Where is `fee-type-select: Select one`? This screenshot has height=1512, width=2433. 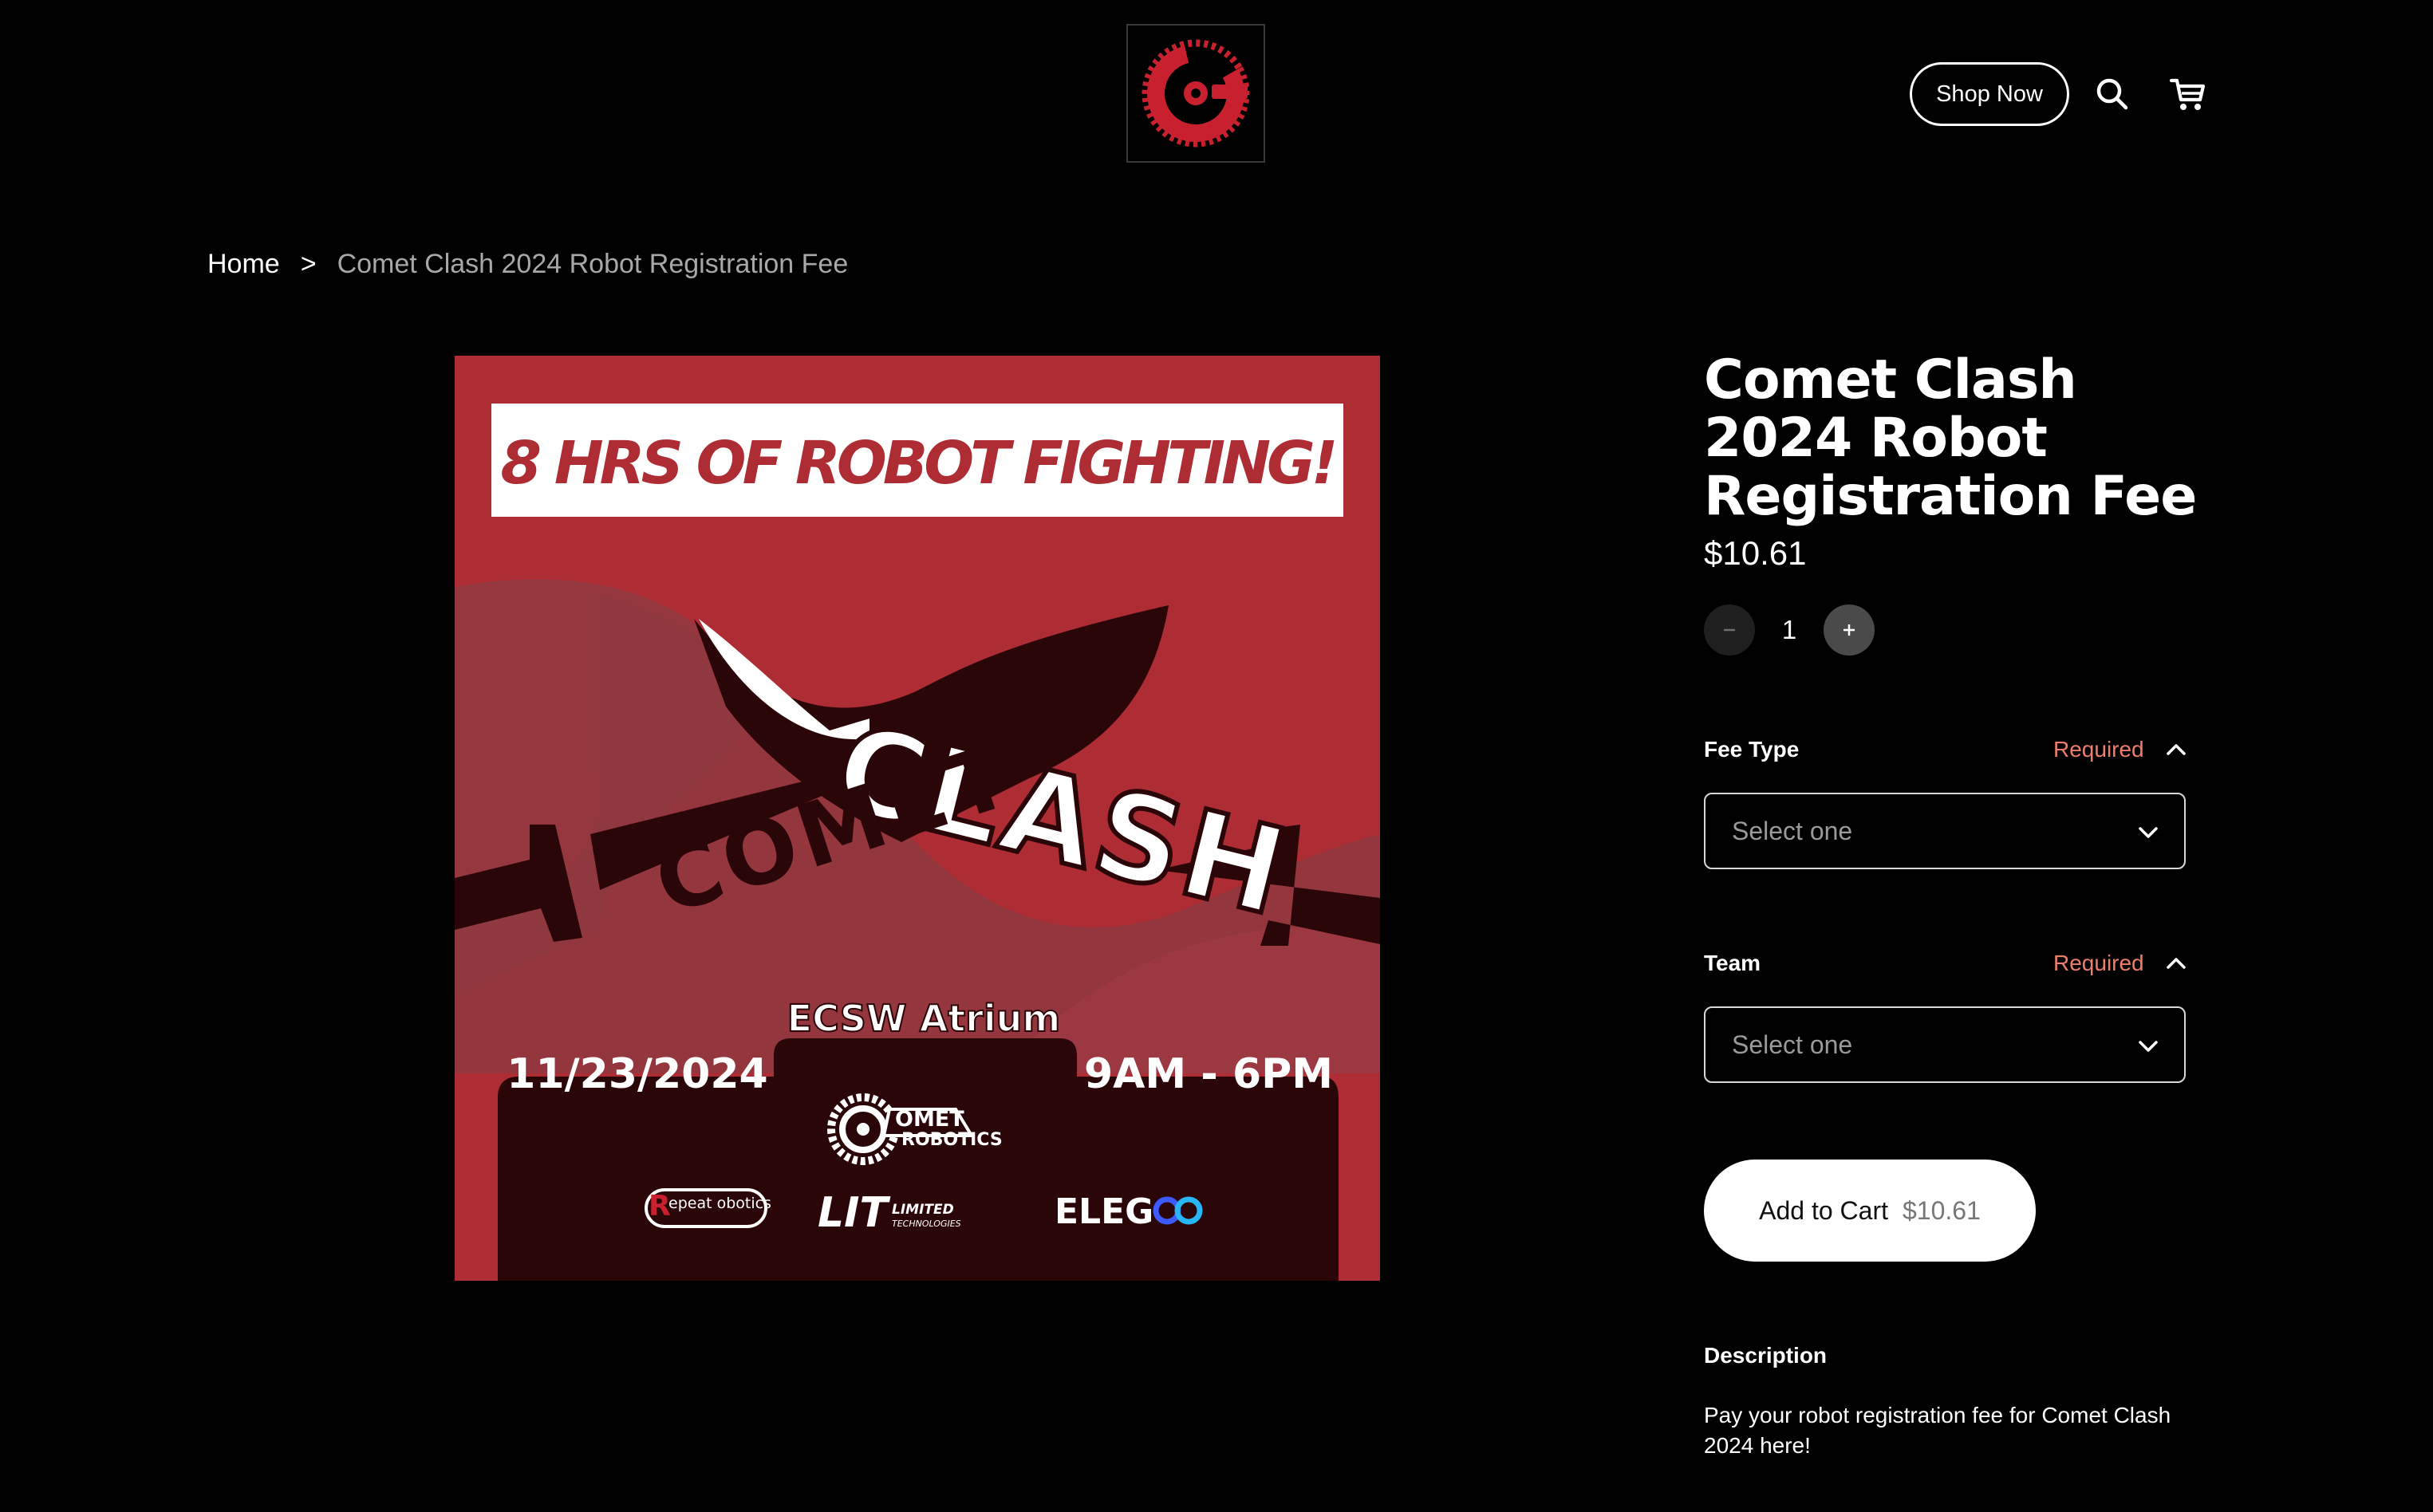 fee-type-select: Select one is located at coordinates (1945, 831).